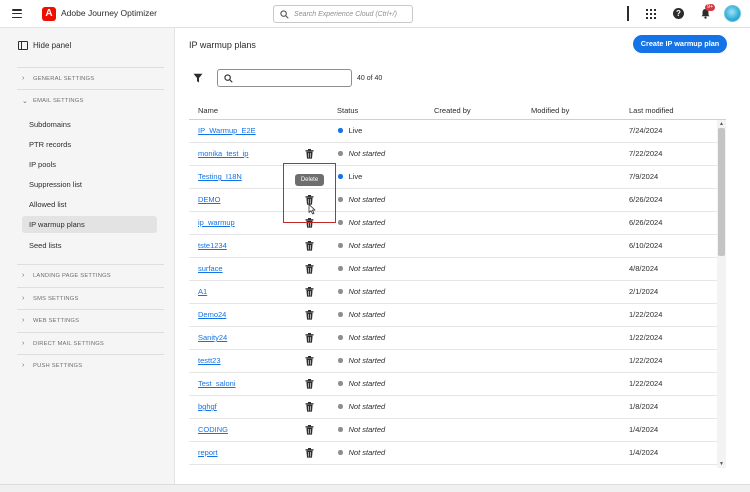 The width and height of the screenshot is (750, 492). Describe the element at coordinates (56, 320) in the screenshot. I see `group-label: WEB SETTINGS` at that location.